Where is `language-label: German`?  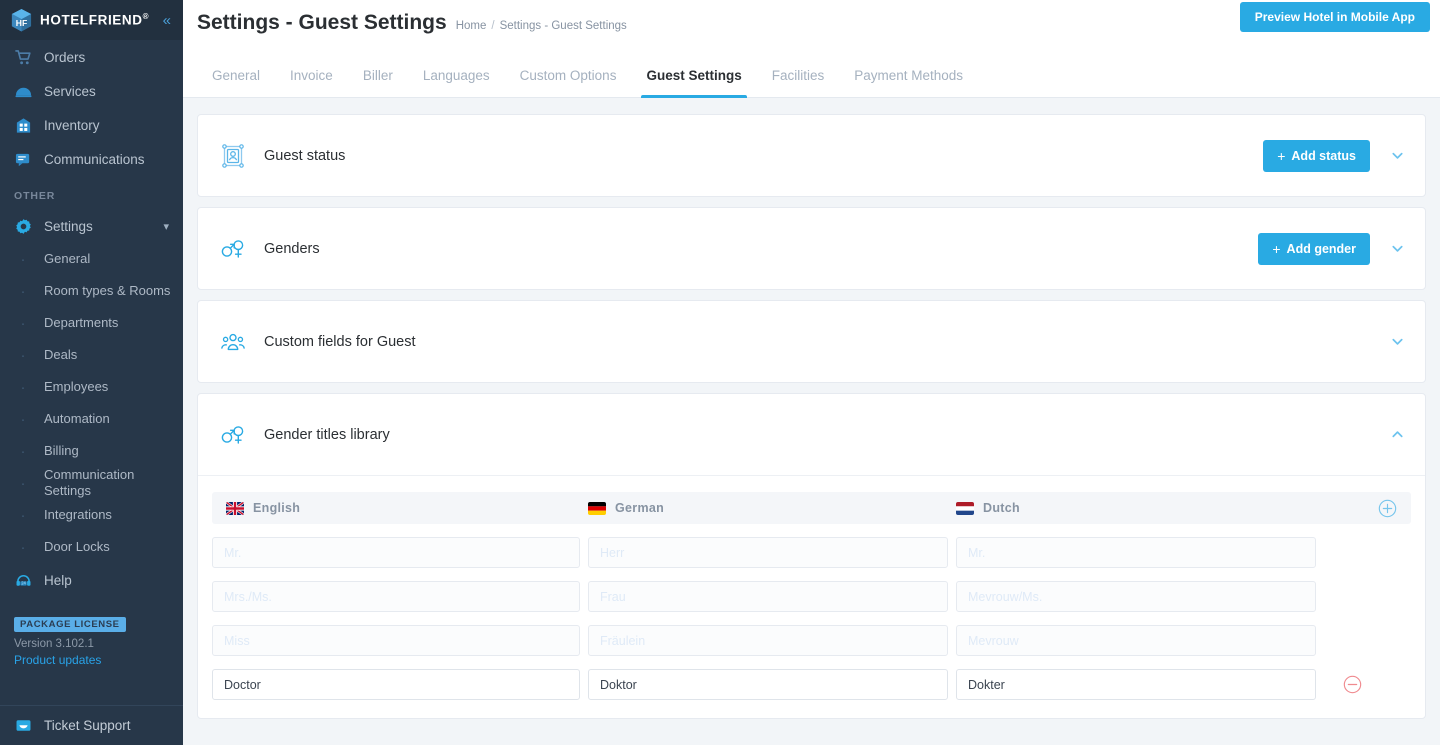
language-label: German is located at coordinates (640, 508).